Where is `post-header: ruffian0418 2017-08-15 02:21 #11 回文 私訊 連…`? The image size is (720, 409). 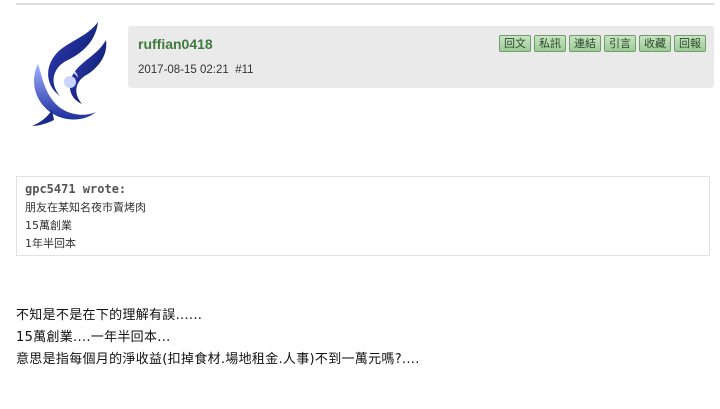
post-header: ruffian0418 2017-08-15 02:21 #11 回文 私訊 連… is located at coordinates (421, 57).